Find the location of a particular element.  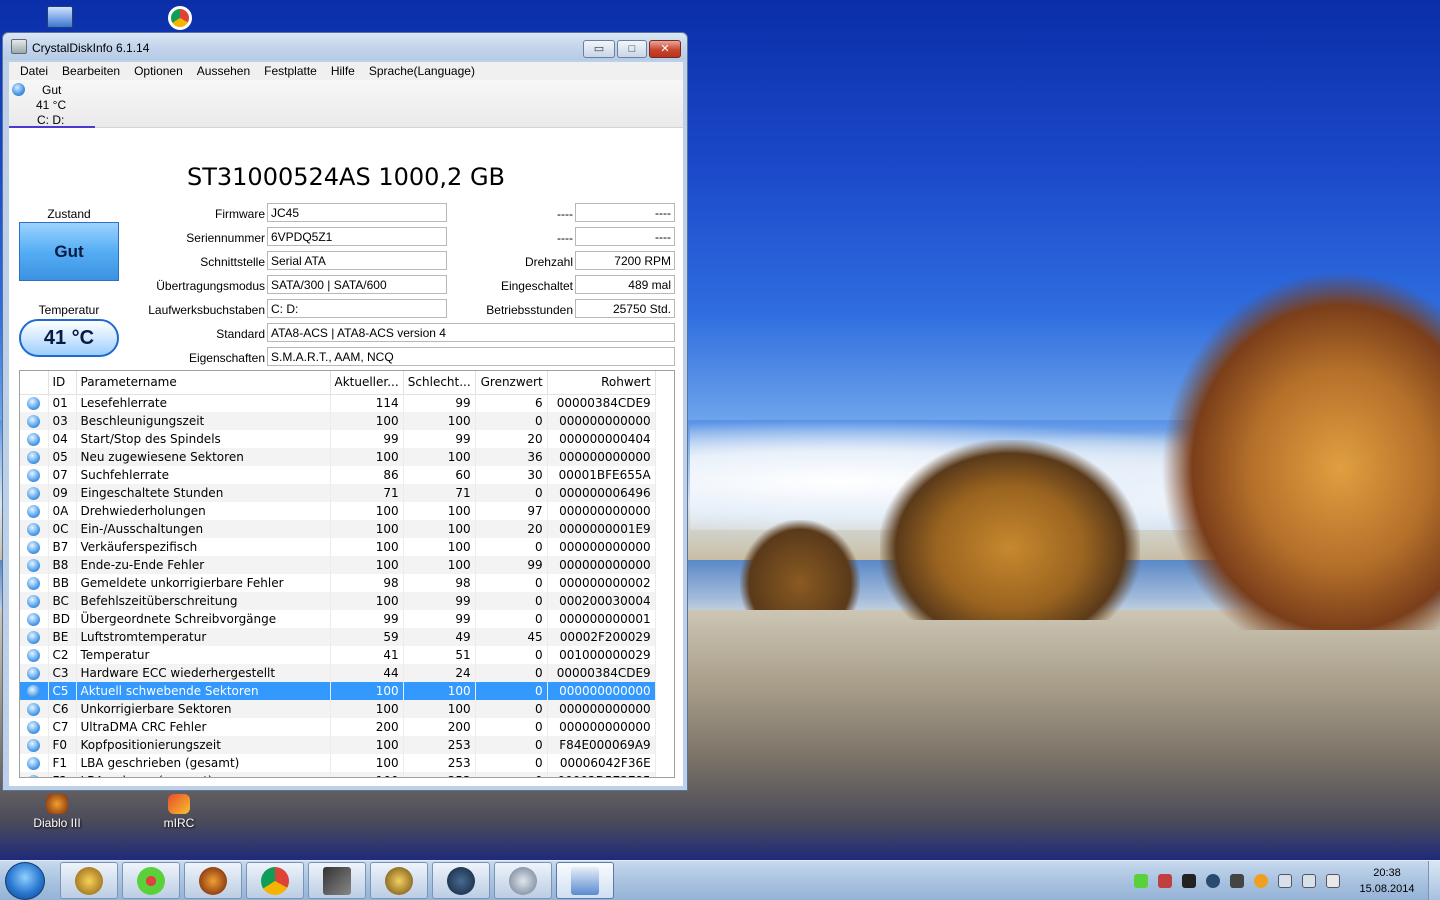

cell-threshold: 6 is located at coordinates (511, 403).